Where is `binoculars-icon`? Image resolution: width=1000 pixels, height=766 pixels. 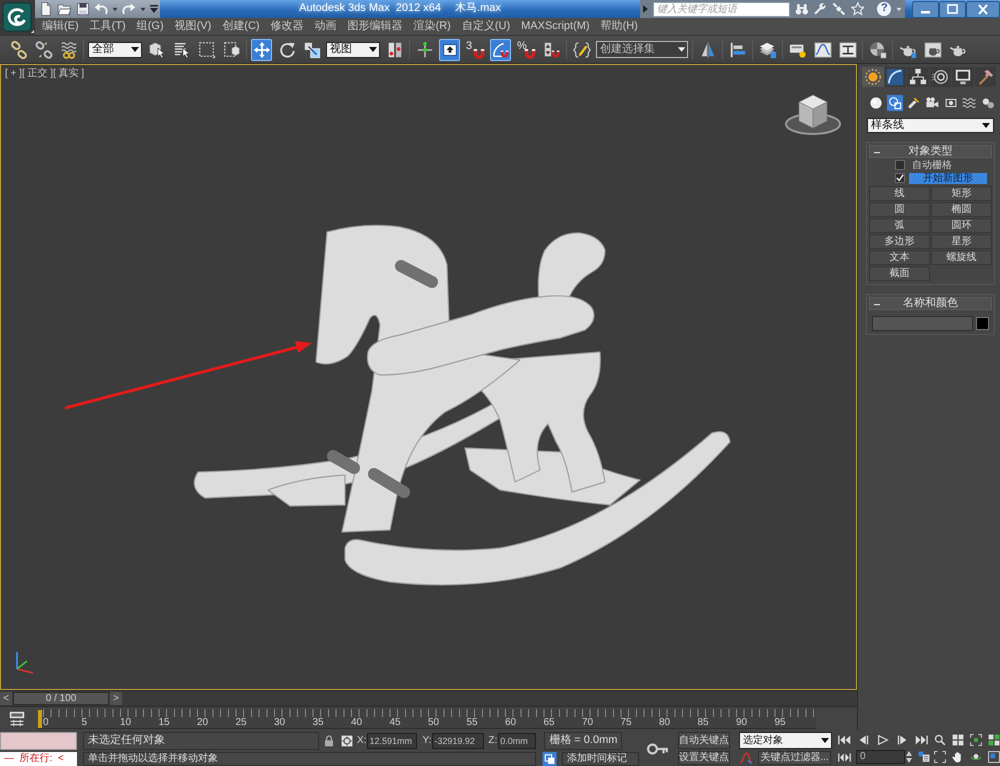
binoculars-icon is located at coordinates (801, 9).